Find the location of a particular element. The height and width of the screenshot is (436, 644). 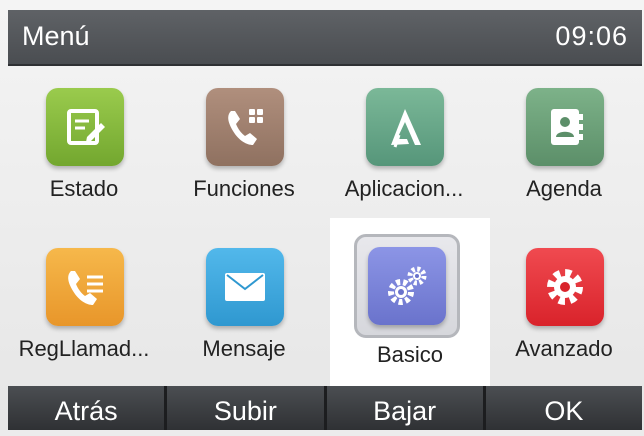

down-softkey: Bajar is located at coordinates (403, 408).